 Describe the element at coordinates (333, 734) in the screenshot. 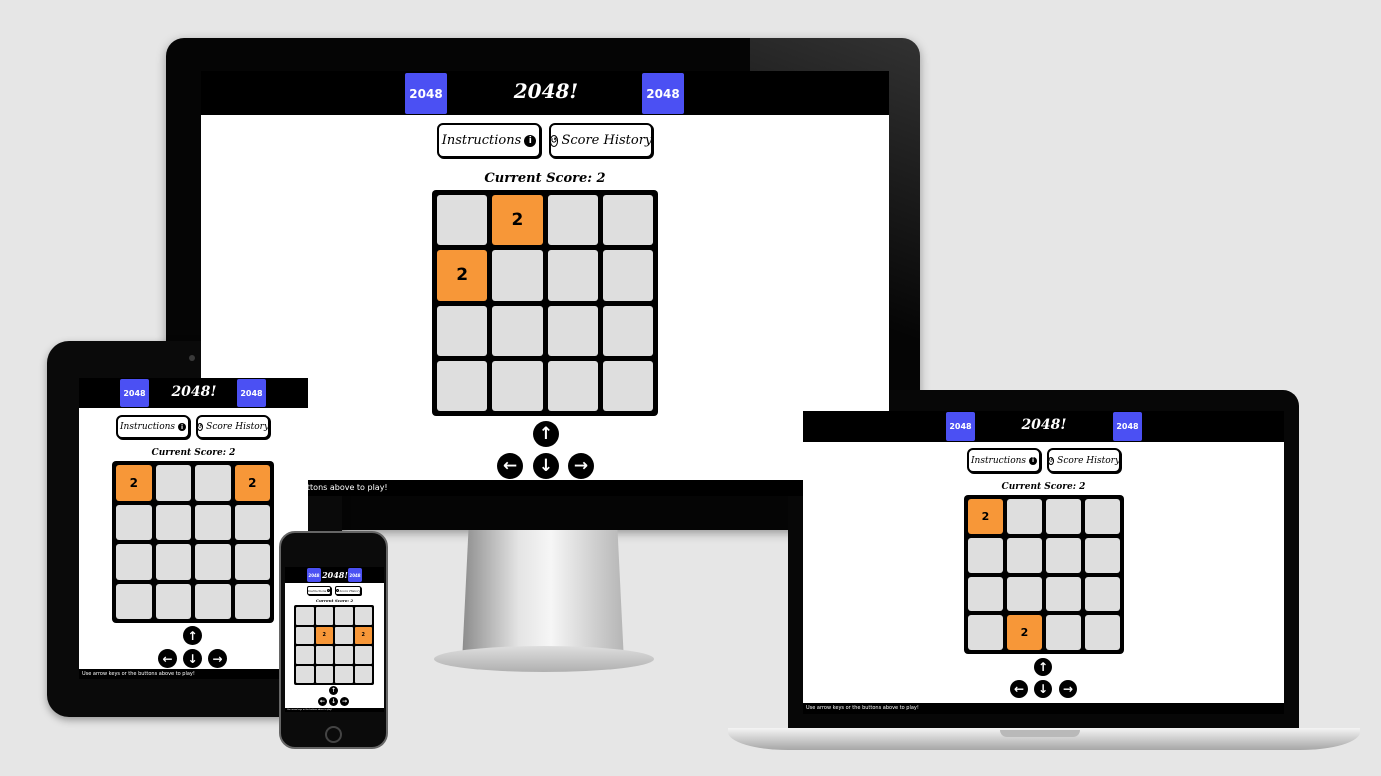

I see `phone-home-button` at that location.